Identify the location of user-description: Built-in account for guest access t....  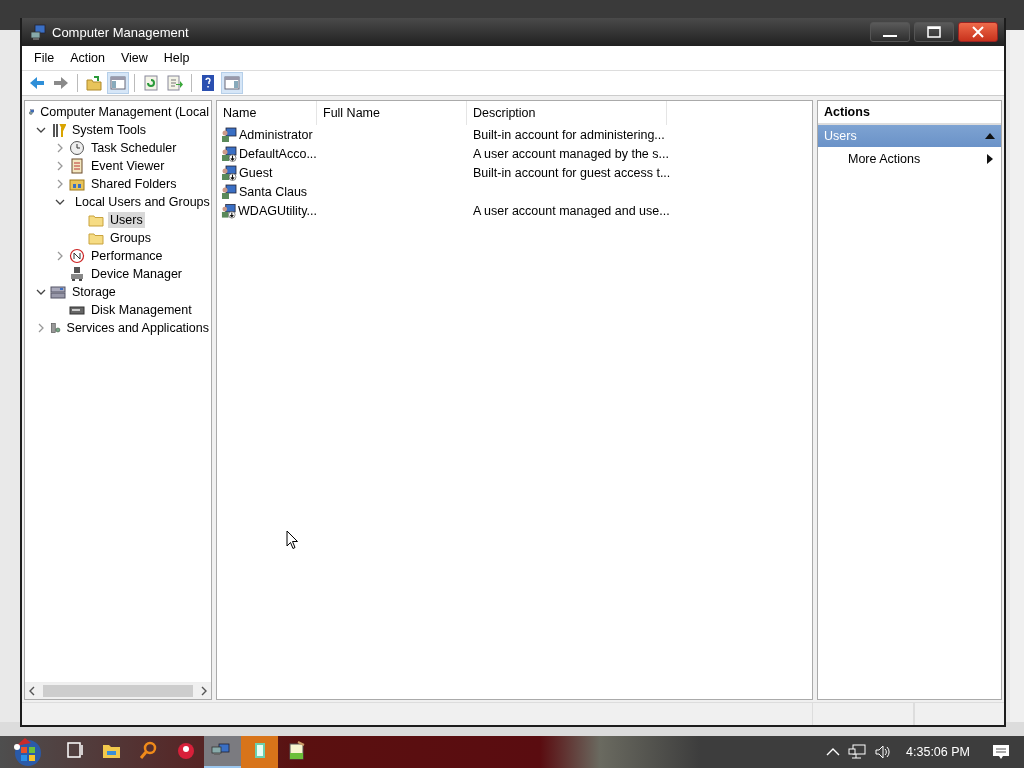
(572, 172).